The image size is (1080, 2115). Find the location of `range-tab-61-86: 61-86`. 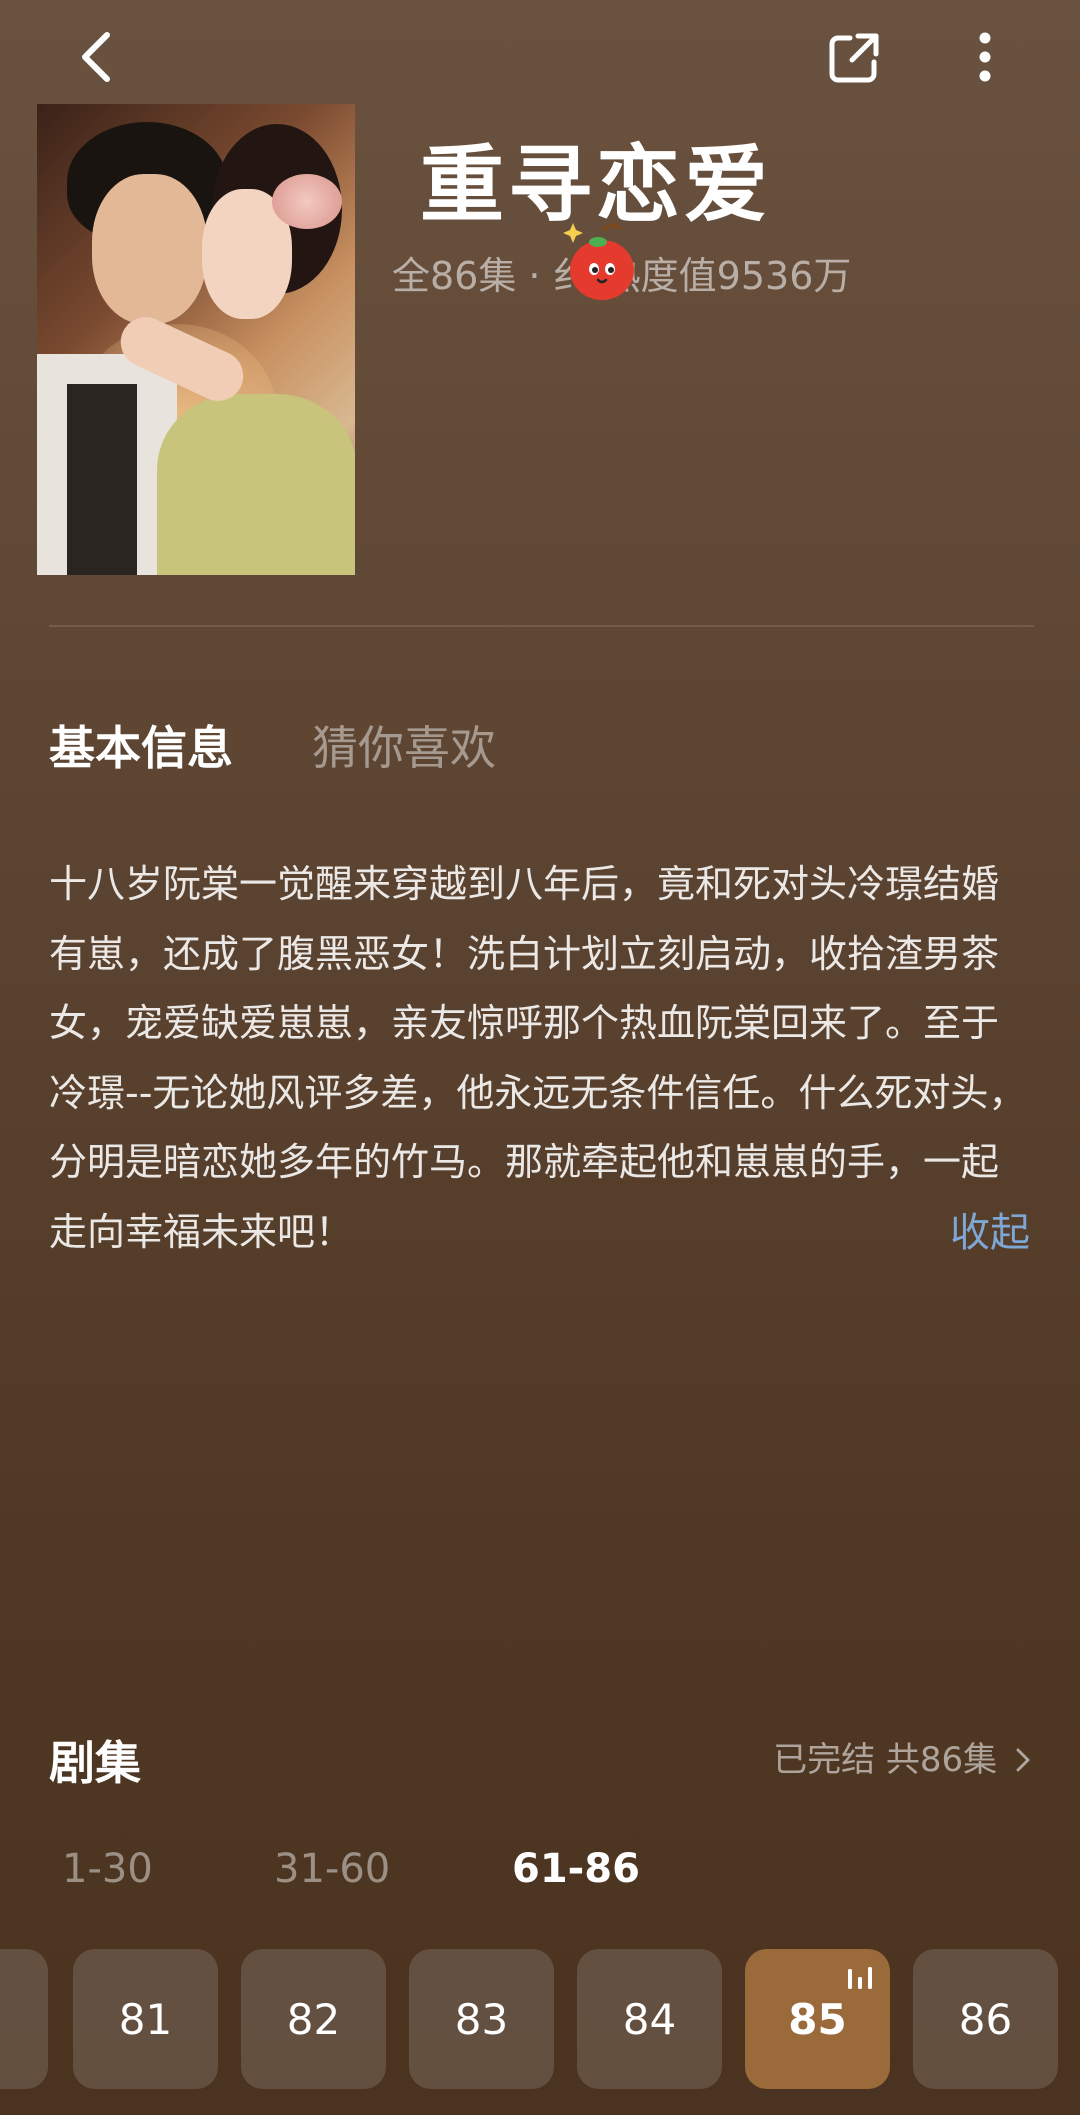

range-tab-61-86: 61-86 is located at coordinates (576, 1869).